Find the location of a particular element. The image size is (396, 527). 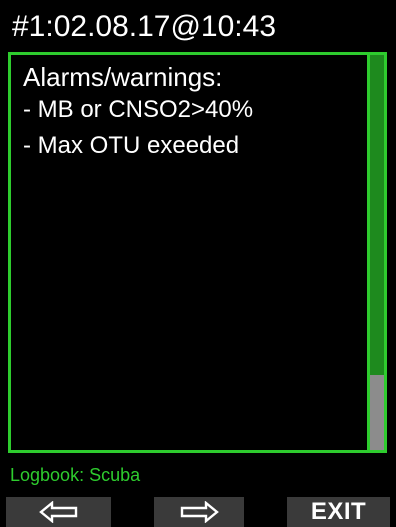

exit-button: EXIT is located at coordinates (338, 512).